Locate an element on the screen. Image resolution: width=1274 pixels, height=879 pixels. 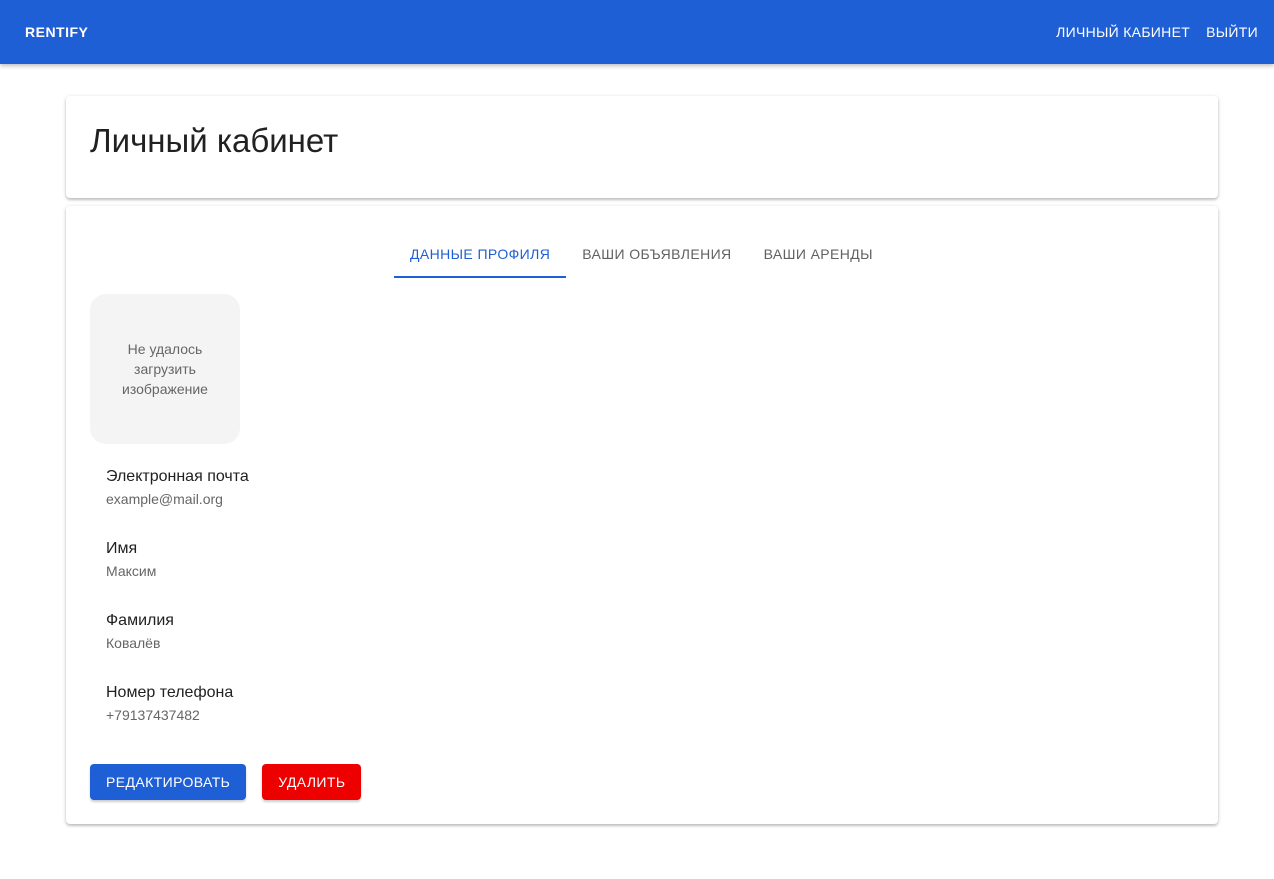
field-value: Максим is located at coordinates (131, 571).